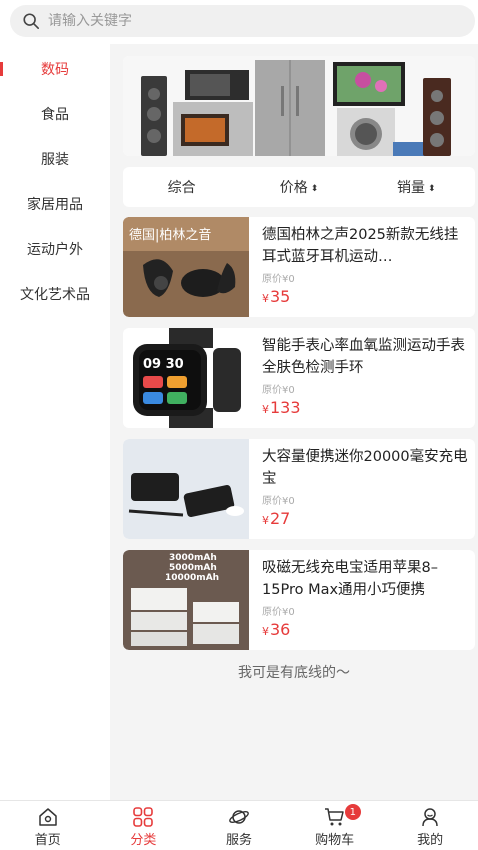 Image resolution: width=478 pixels, height=850 pixels. Describe the element at coordinates (47, 840) in the screenshot. I see `tab-label: 首页` at that location.